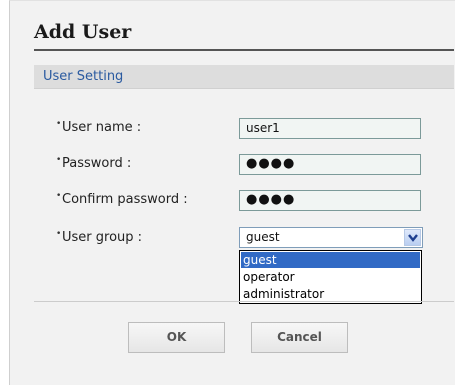 Image resolution: width=456 pixels, height=385 pixels. Describe the element at coordinates (331, 237) in the screenshot. I see `user-group-select: guest` at that location.